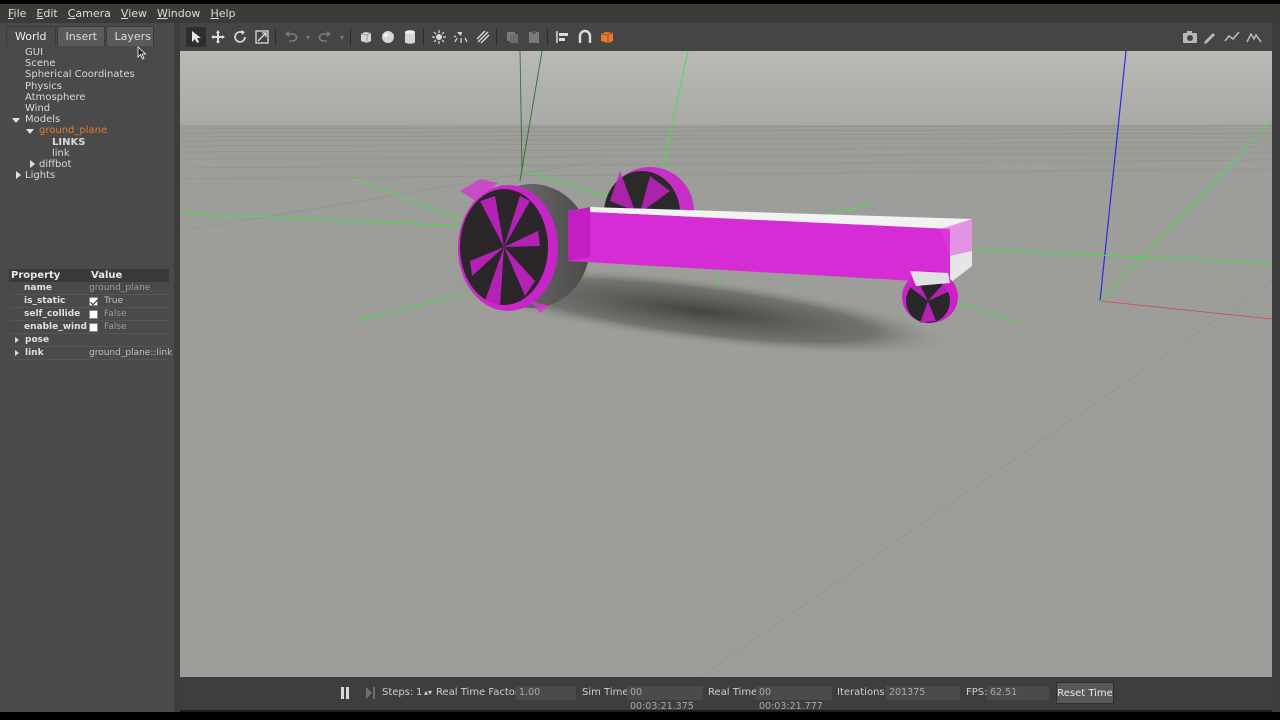  Describe the element at coordinates (640, 716) in the screenshot. I see `bottom-frame-border` at that location.